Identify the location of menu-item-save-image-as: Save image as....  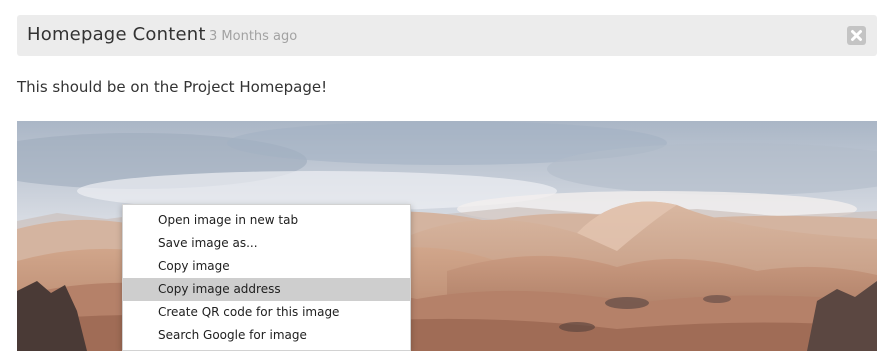
(266, 243).